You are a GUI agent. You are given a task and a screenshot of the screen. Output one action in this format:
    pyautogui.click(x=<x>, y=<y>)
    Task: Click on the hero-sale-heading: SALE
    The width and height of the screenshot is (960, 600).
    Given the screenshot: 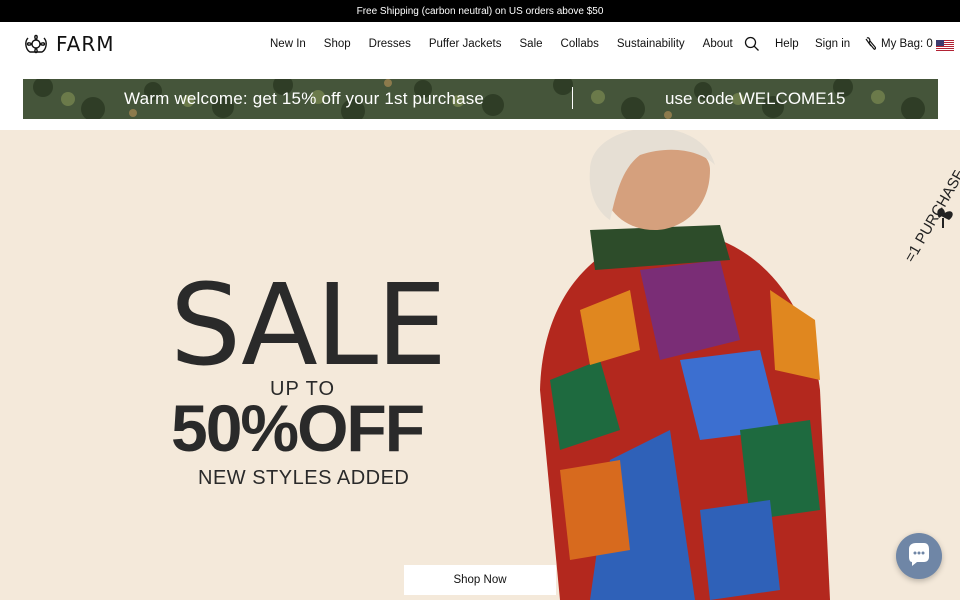 What is the action you would take?
    pyautogui.click(x=308, y=326)
    